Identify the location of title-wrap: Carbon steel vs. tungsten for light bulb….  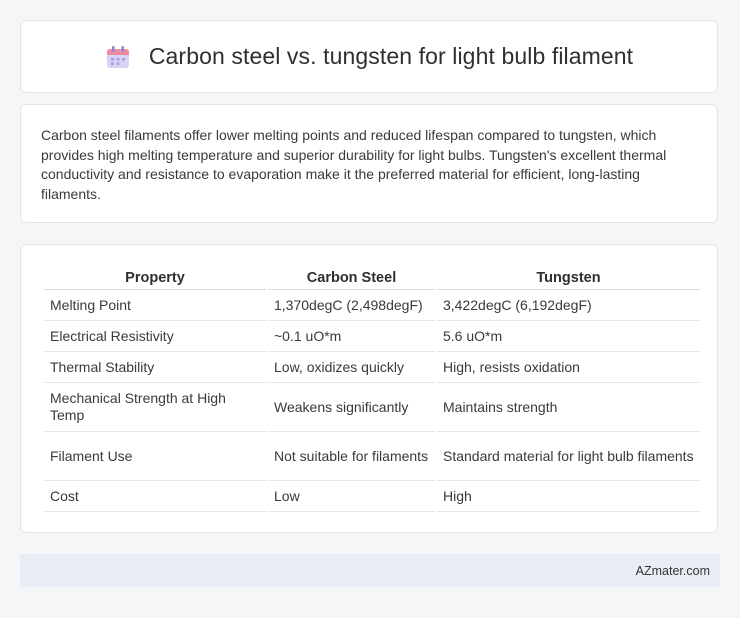
(369, 56).